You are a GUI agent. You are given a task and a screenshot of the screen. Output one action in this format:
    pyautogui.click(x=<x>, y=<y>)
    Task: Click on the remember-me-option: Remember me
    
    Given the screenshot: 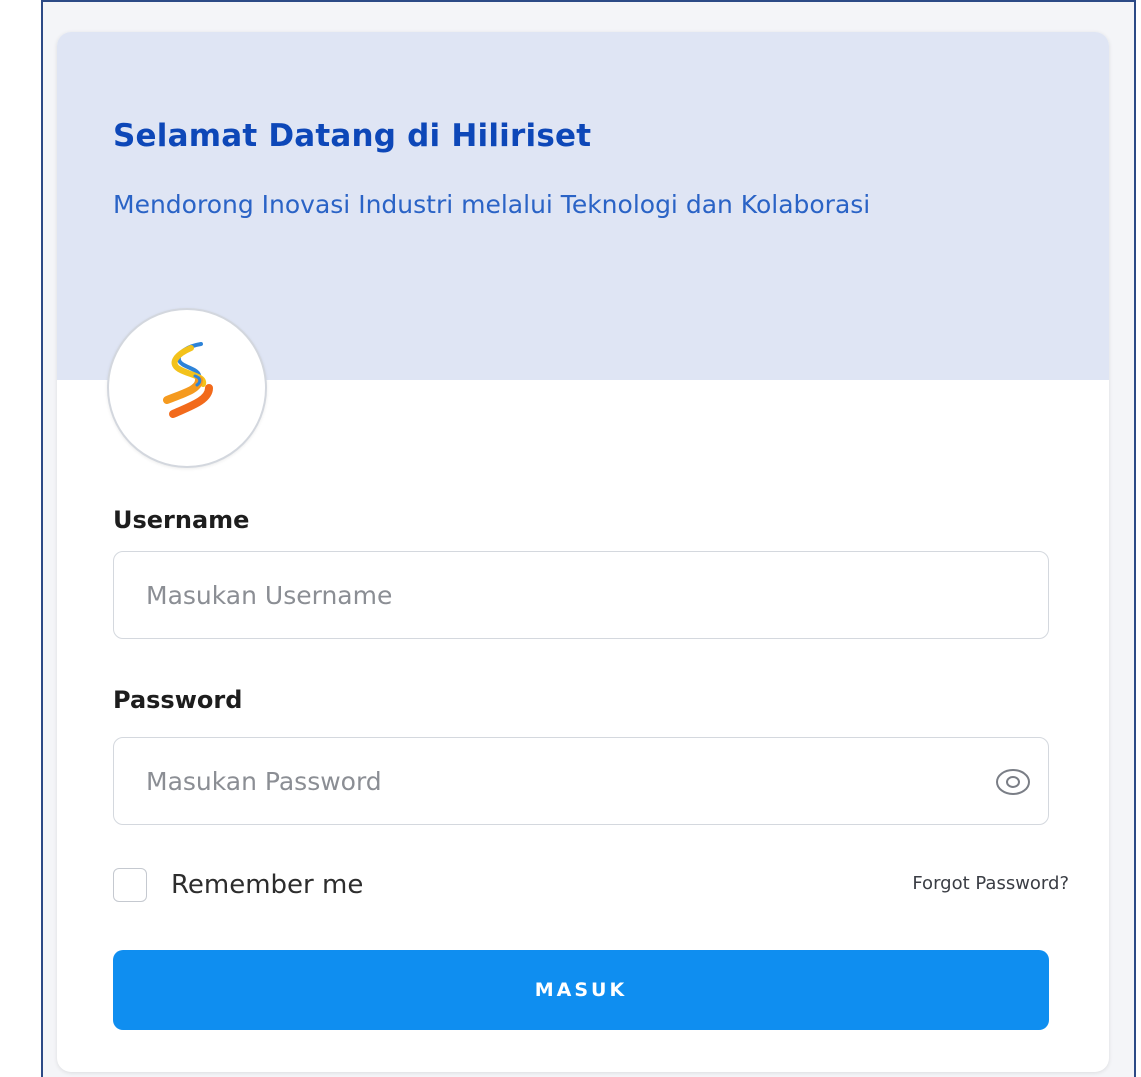 What is the action you would take?
    pyautogui.click(x=238, y=885)
    